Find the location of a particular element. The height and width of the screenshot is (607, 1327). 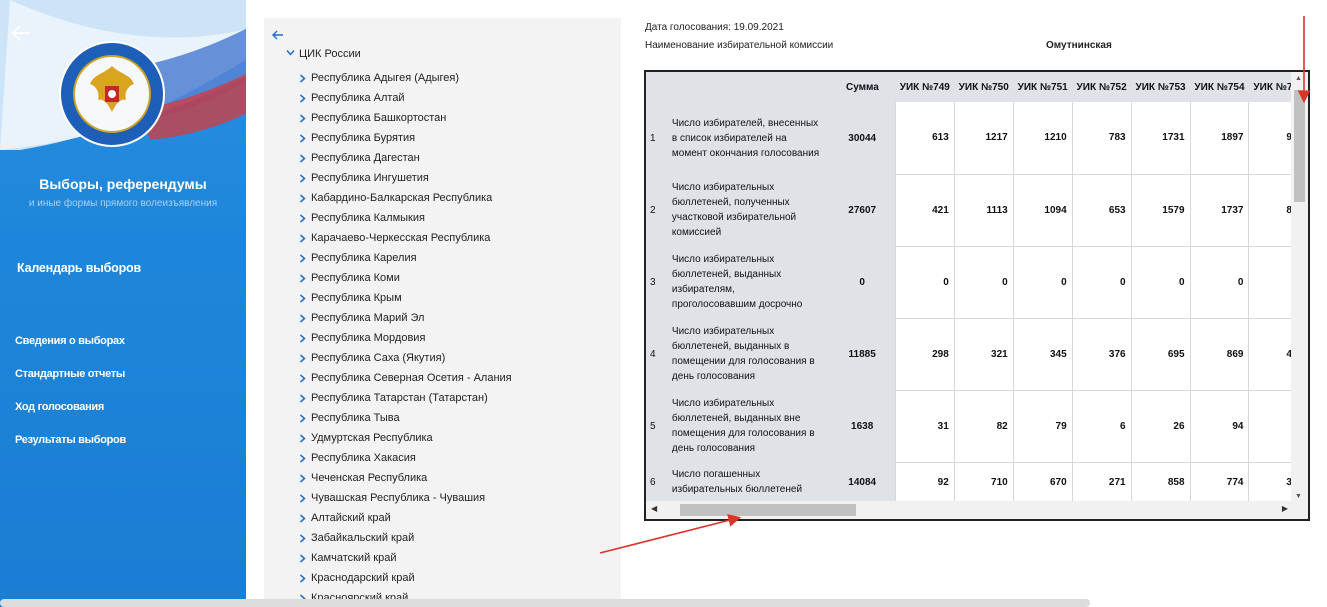

row-sum: 1638 is located at coordinates (862, 426).